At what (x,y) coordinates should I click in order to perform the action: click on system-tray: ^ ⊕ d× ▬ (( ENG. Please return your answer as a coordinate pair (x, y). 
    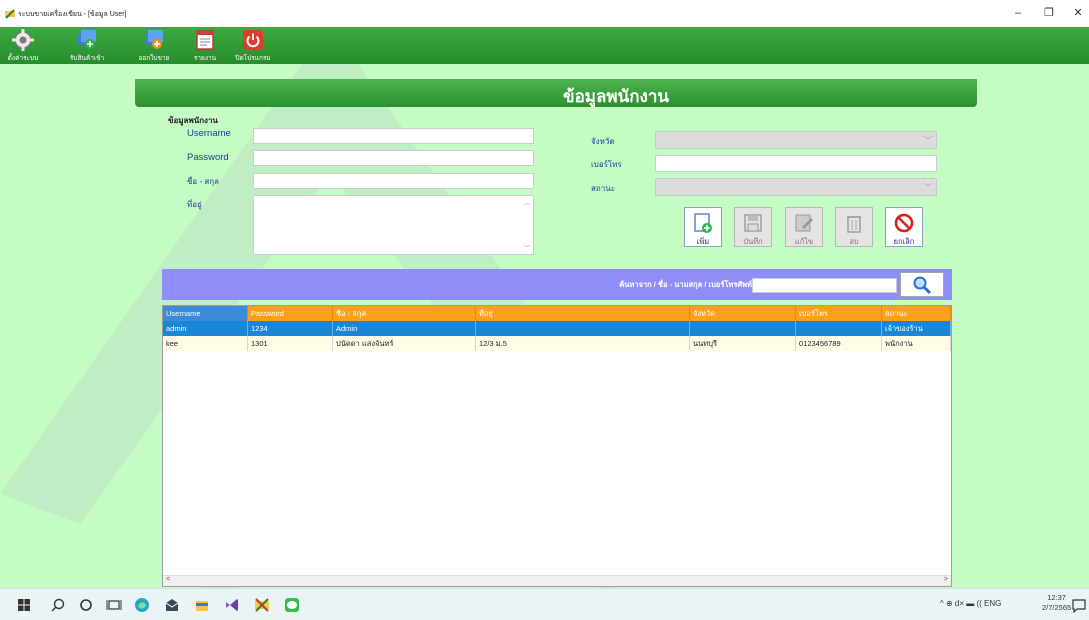
    Looking at the image, I should click on (970, 603).